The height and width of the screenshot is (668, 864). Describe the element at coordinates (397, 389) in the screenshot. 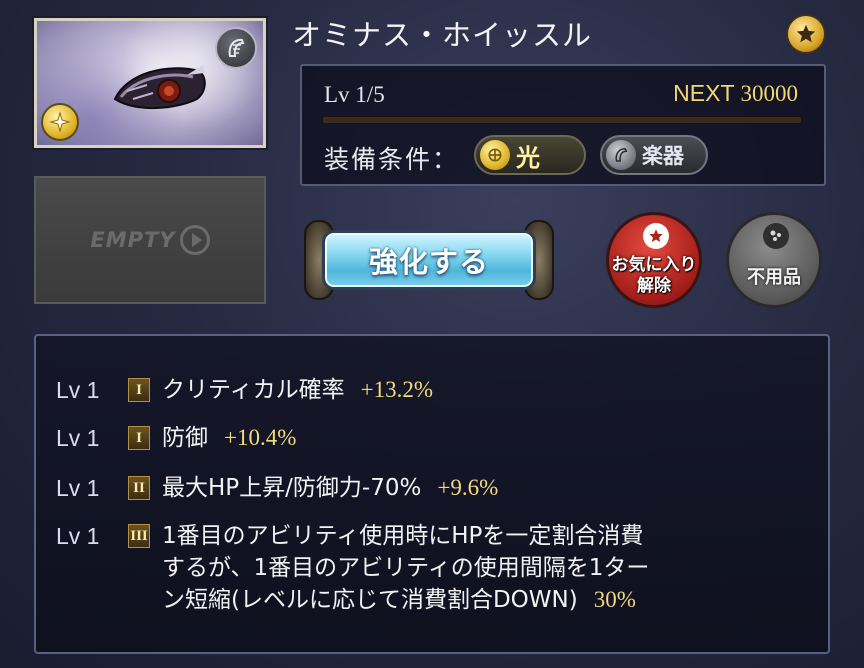

I see `skill-value: +13.2%` at that location.